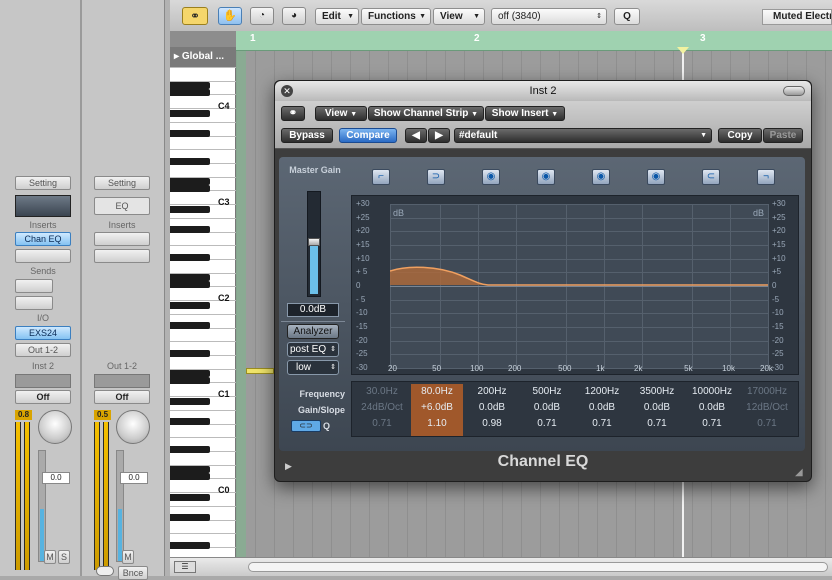 This screenshot has height=580, width=832. What do you see at coordinates (767, 424) in the screenshot?
I see `band-8-q: 0.71` at bounding box center [767, 424].